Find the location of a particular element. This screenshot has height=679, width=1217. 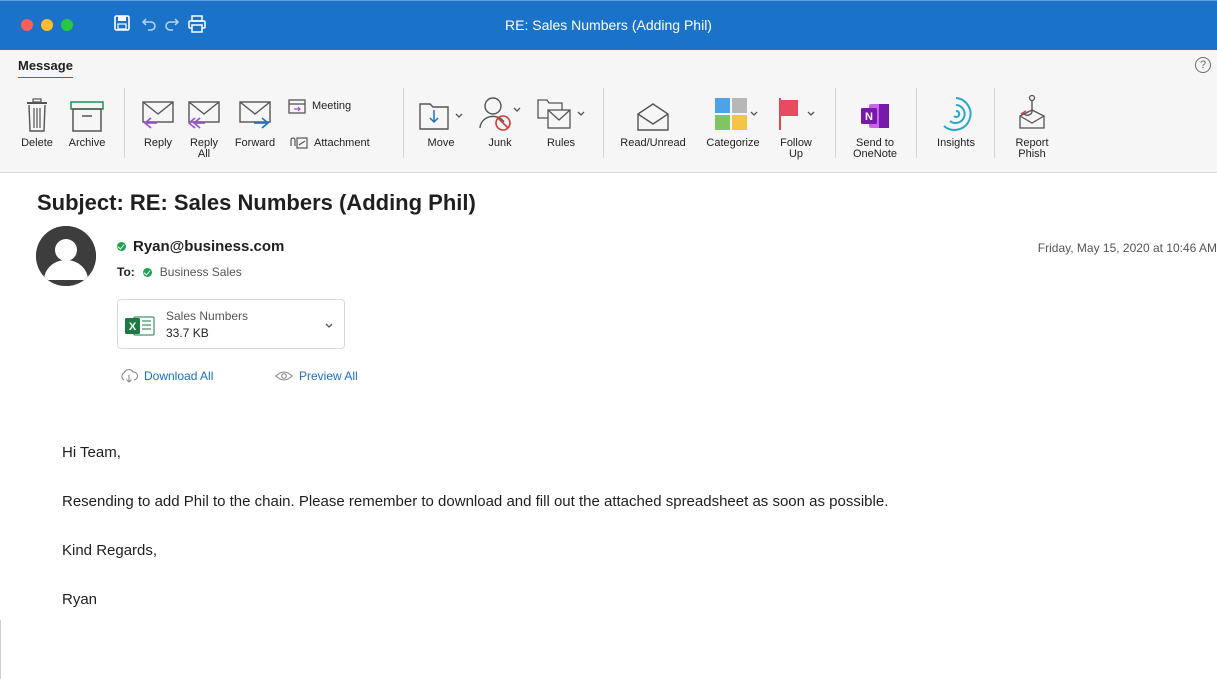

reply-icon is located at coordinates (158, 115).